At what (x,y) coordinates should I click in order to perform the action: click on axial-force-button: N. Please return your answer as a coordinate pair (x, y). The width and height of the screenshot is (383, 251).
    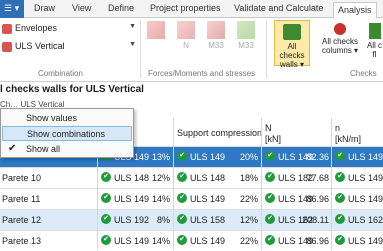
    Looking at the image, I should click on (186, 35).